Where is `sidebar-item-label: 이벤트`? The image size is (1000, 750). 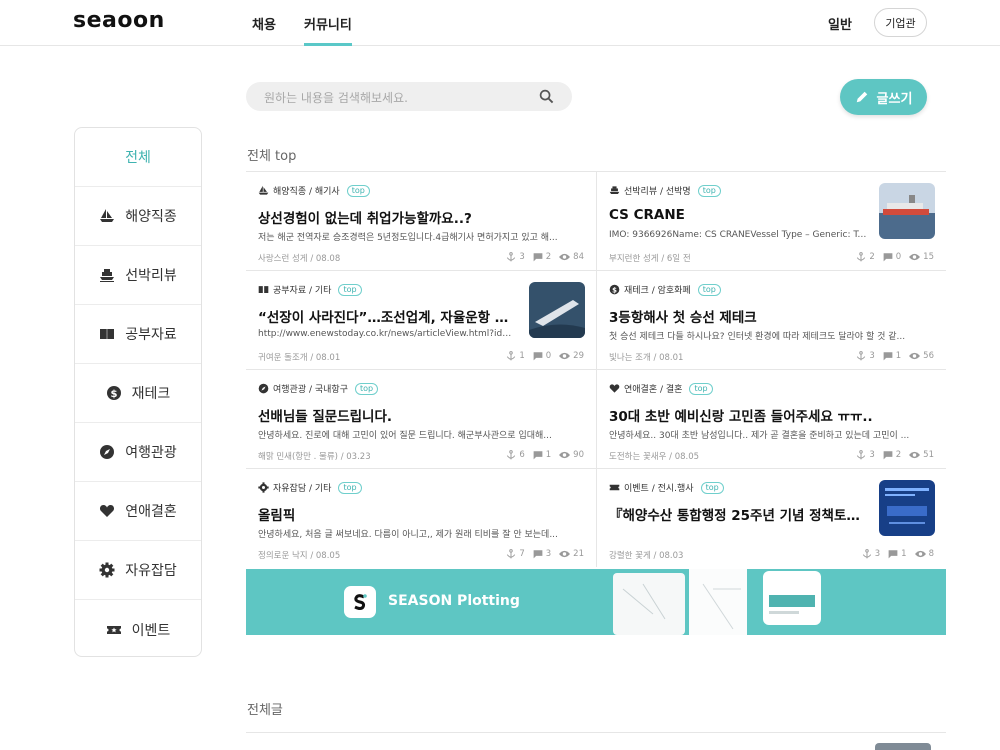 sidebar-item-label: 이벤트 is located at coordinates (151, 630).